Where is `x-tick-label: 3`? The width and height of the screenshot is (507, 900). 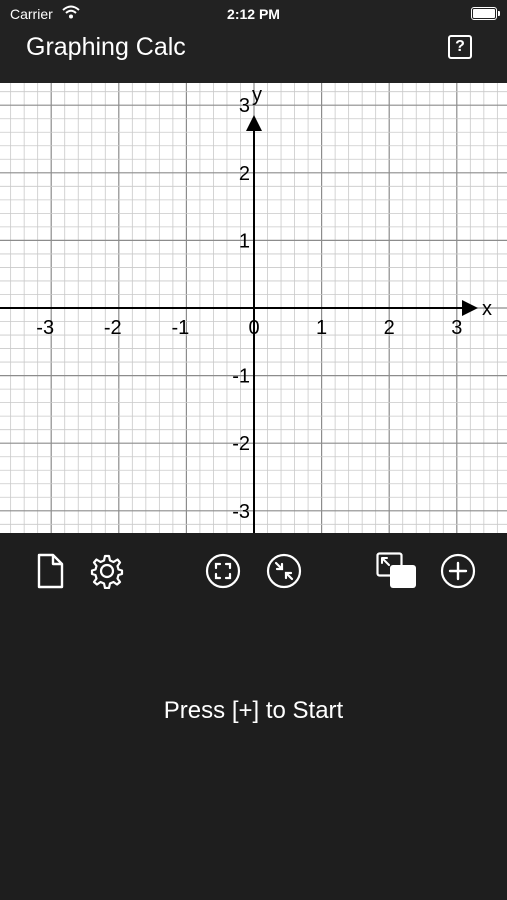
x-tick-label: 3 is located at coordinates (456, 328).